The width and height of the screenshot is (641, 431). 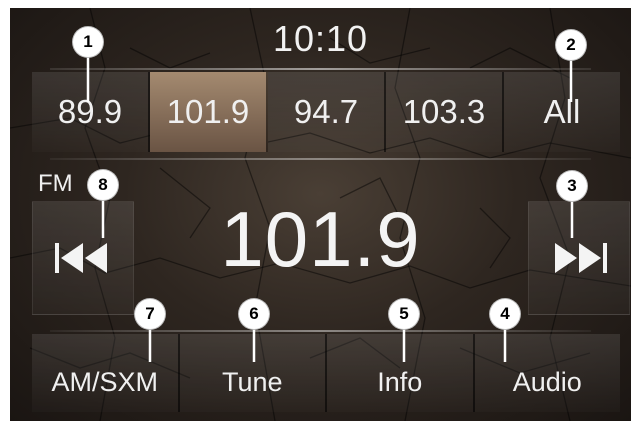 I want to click on seek-forward-button, so click(x=579, y=258).